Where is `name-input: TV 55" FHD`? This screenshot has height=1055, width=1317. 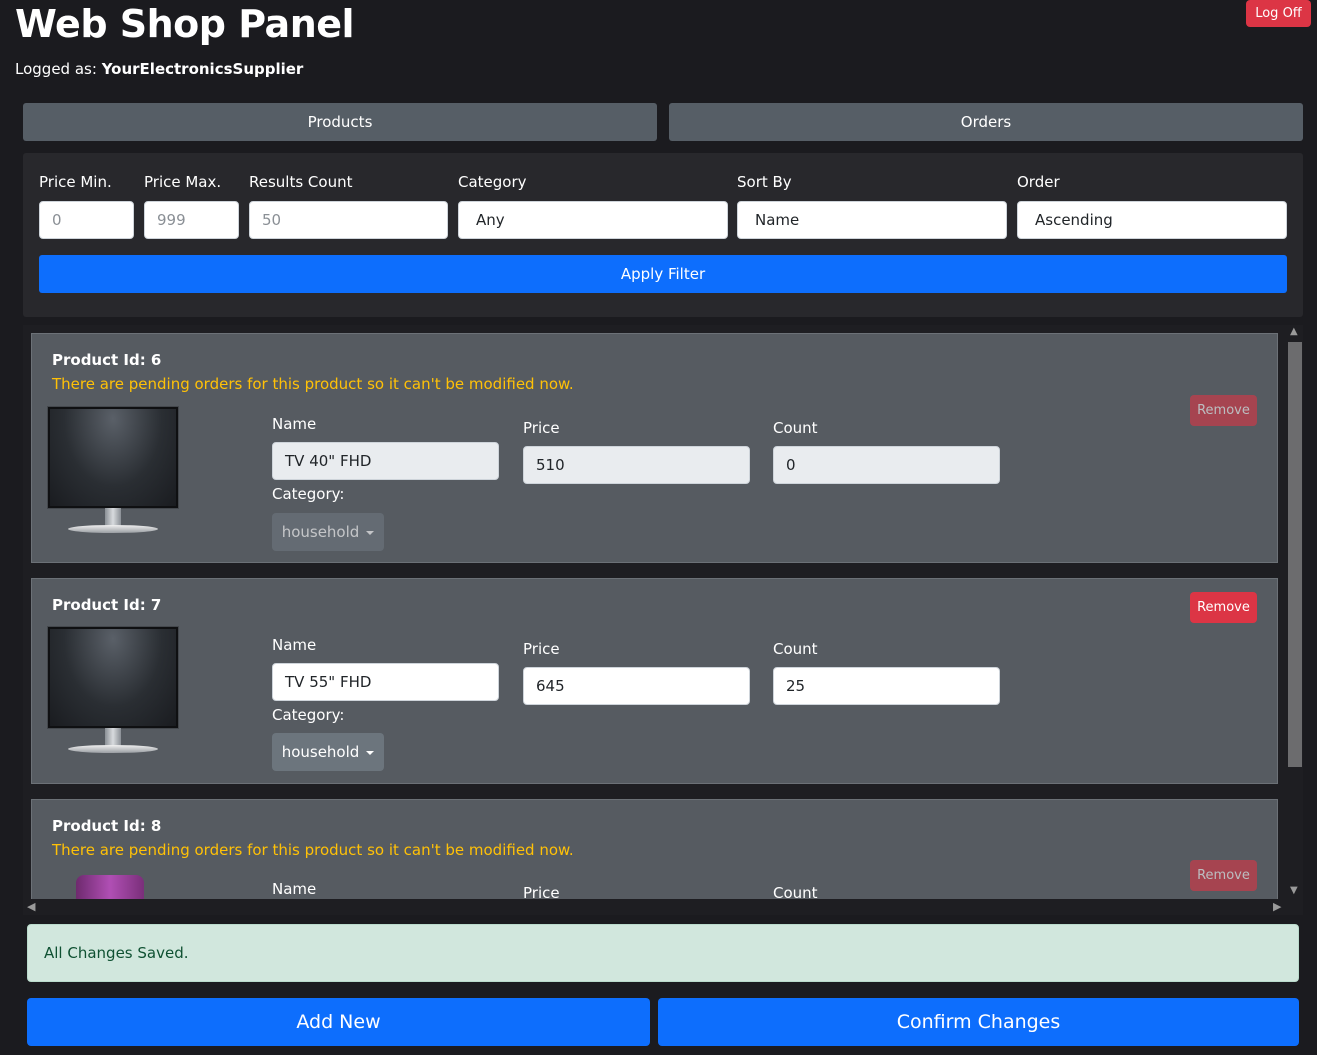
name-input: TV 55" FHD is located at coordinates (385, 682).